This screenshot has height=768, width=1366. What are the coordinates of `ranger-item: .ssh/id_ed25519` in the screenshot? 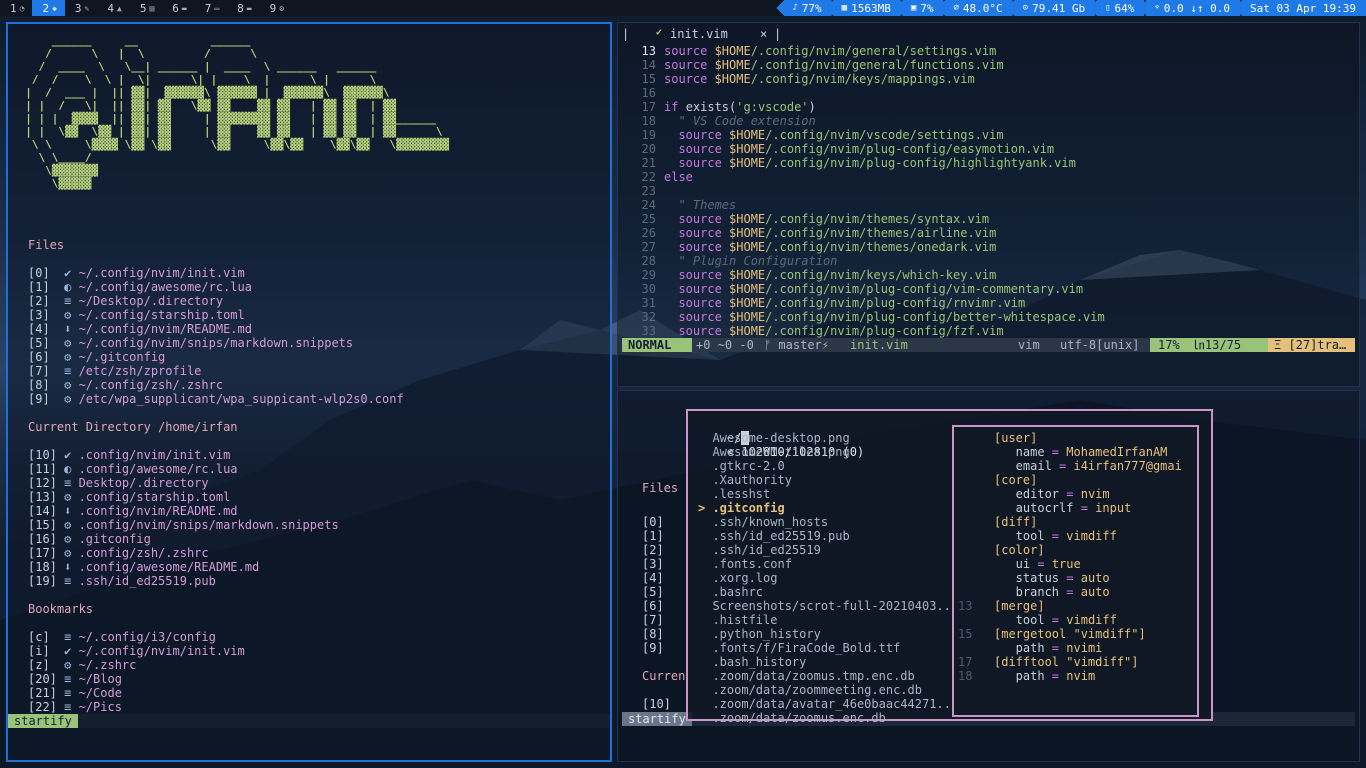 It's located at (759, 550).